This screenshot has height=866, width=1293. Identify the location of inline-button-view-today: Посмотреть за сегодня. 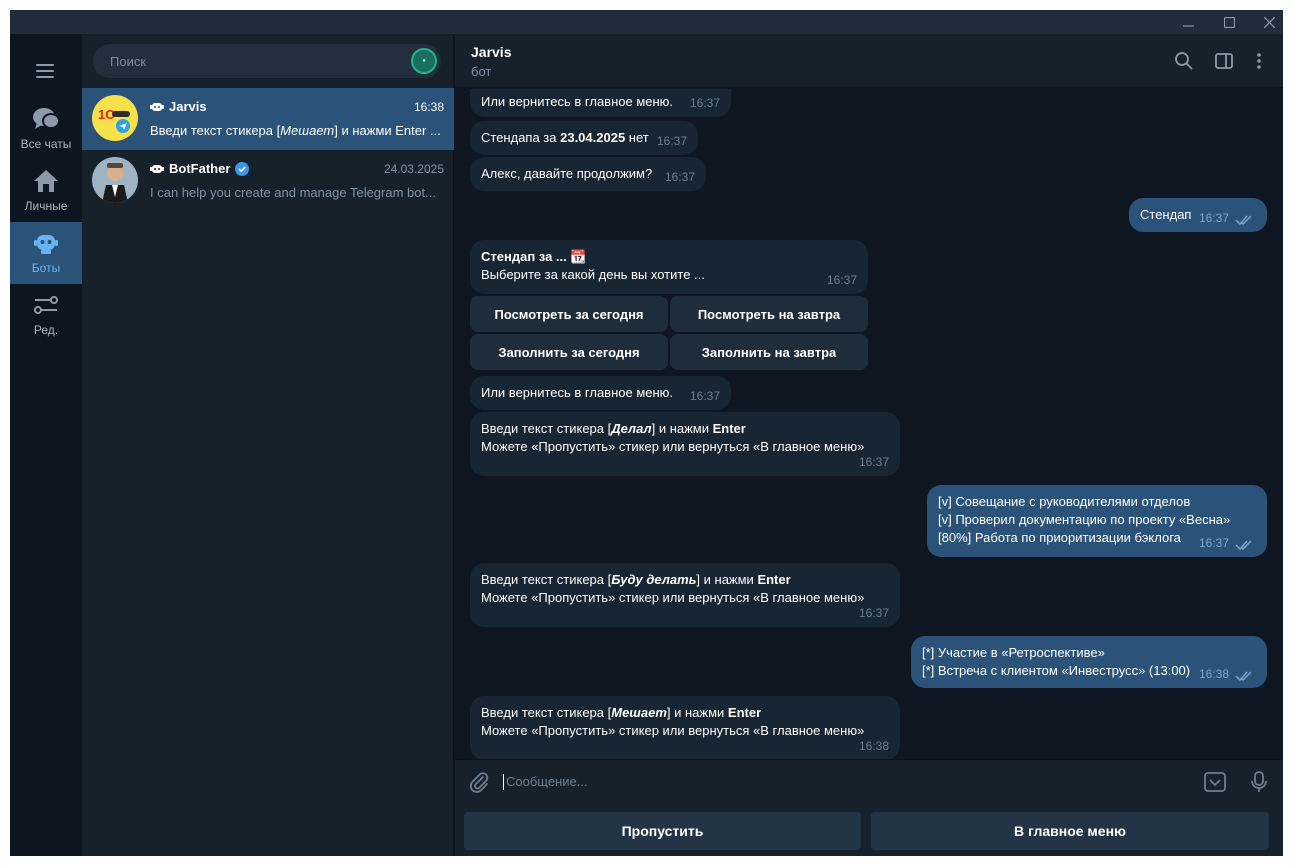
(569, 314).